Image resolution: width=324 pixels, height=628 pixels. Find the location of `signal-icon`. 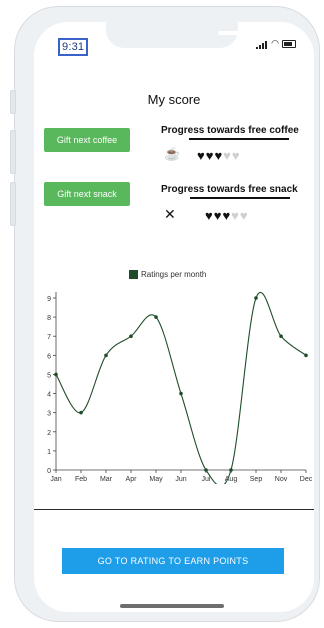

signal-icon is located at coordinates (262, 44).